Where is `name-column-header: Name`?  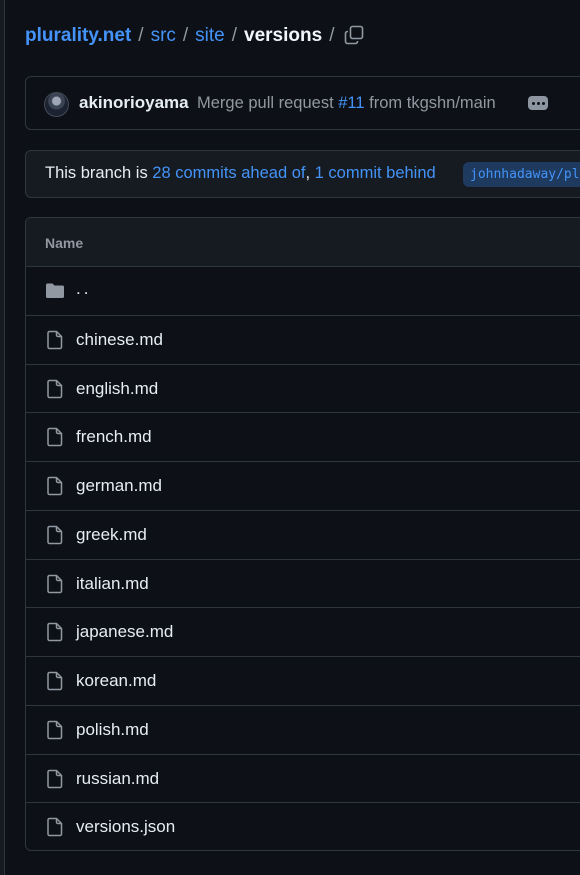 name-column-header: Name is located at coordinates (64, 243).